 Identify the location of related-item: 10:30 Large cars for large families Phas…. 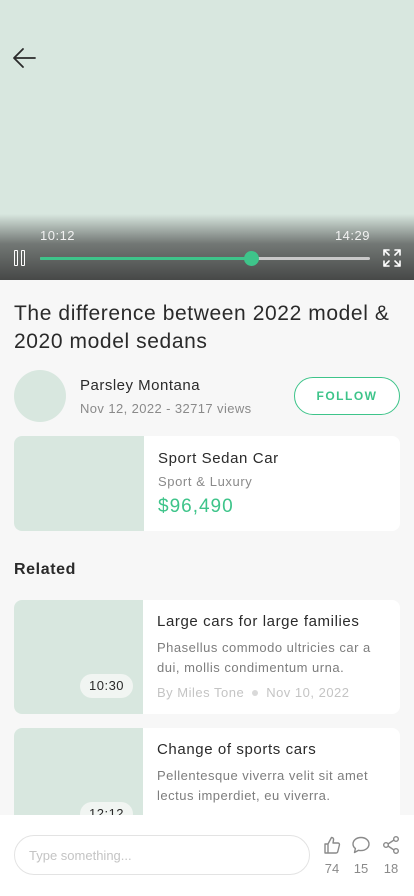
(207, 657).